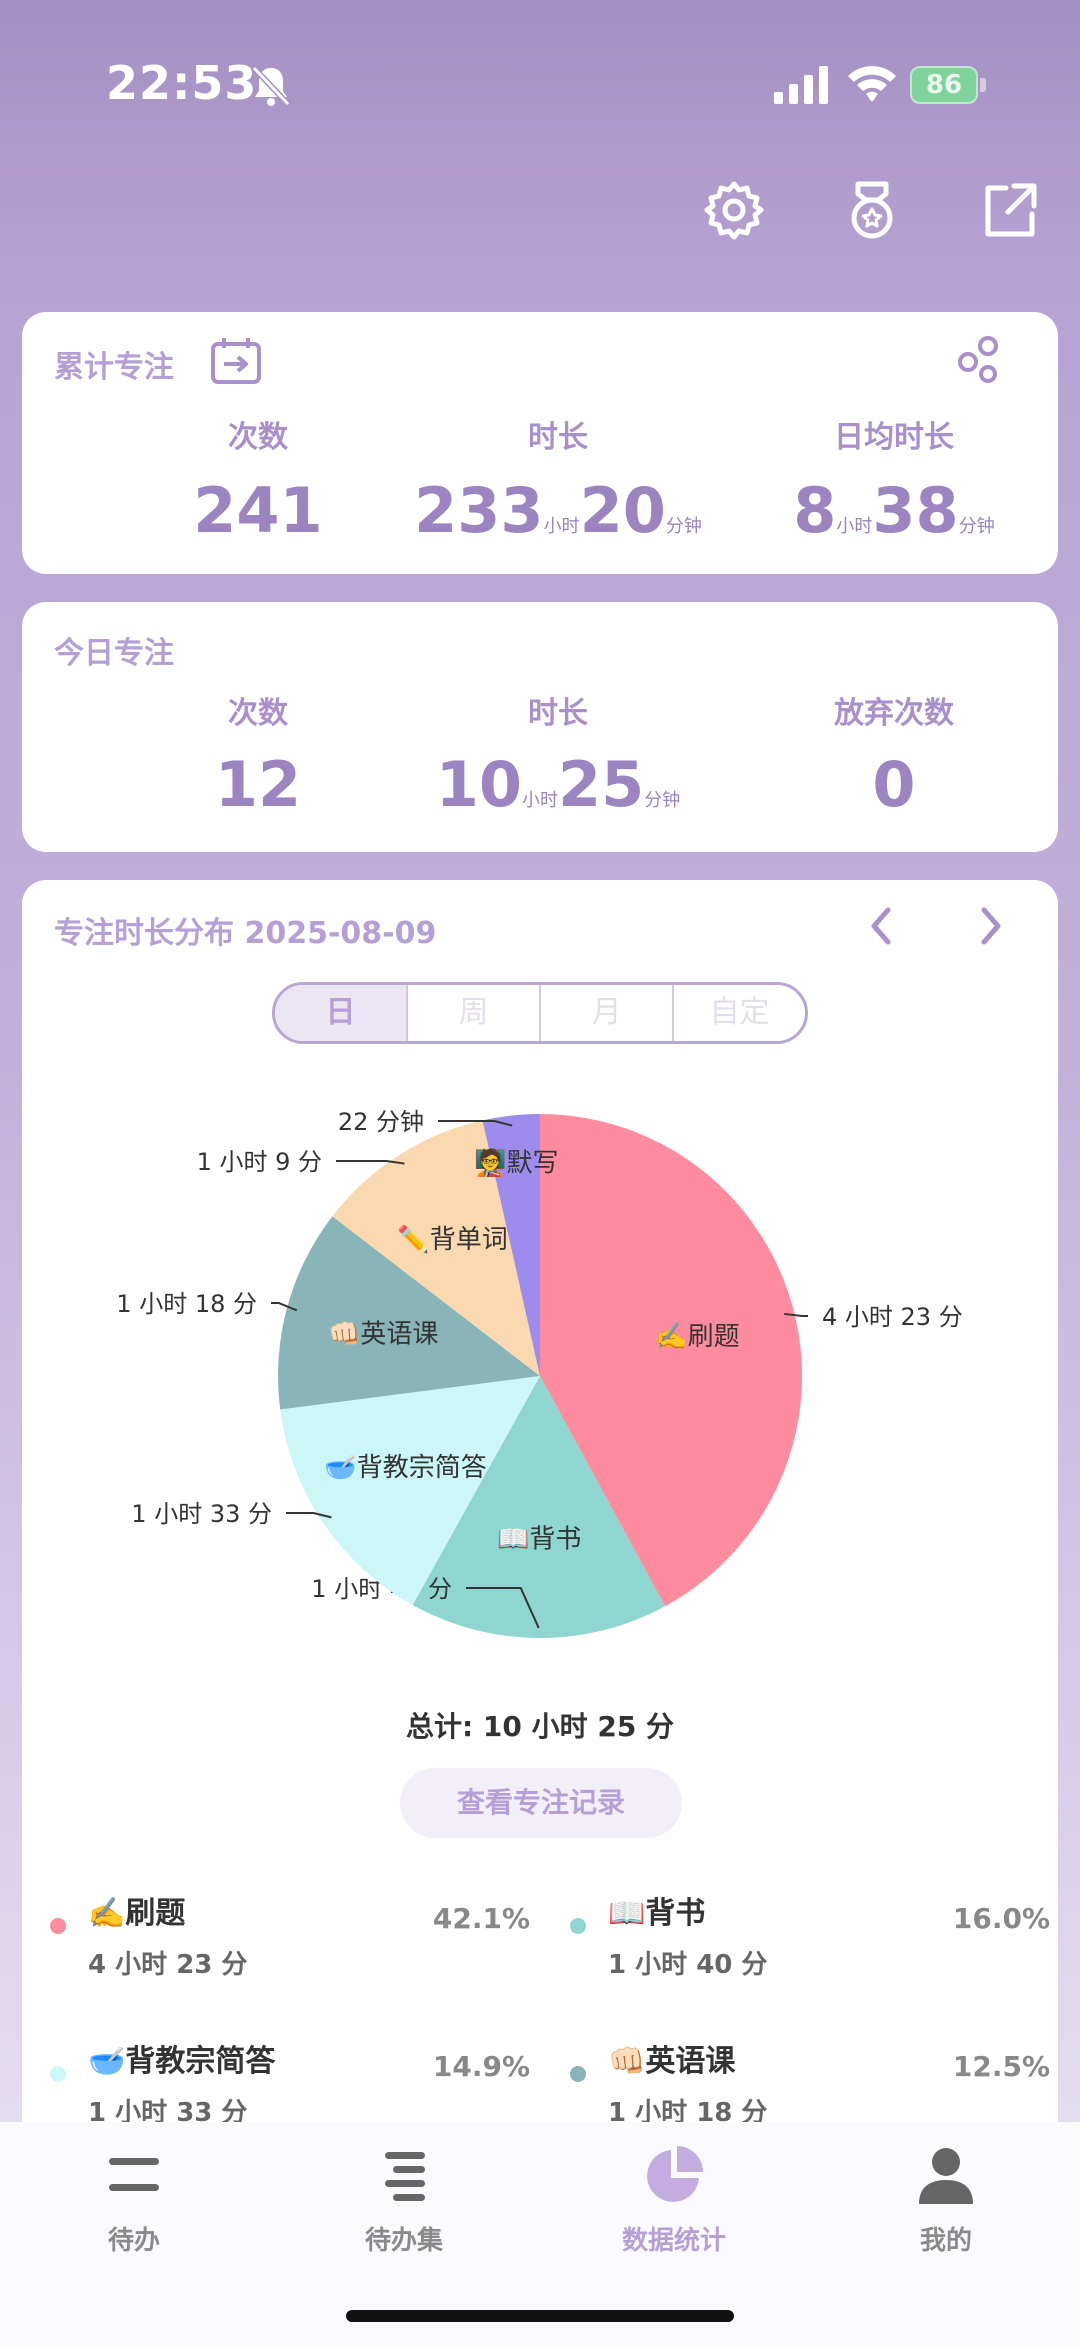 Image resolution: width=1080 pixels, height=2348 pixels. What do you see at coordinates (258, 784) in the screenshot?
I see `count-value: 12` at bounding box center [258, 784].